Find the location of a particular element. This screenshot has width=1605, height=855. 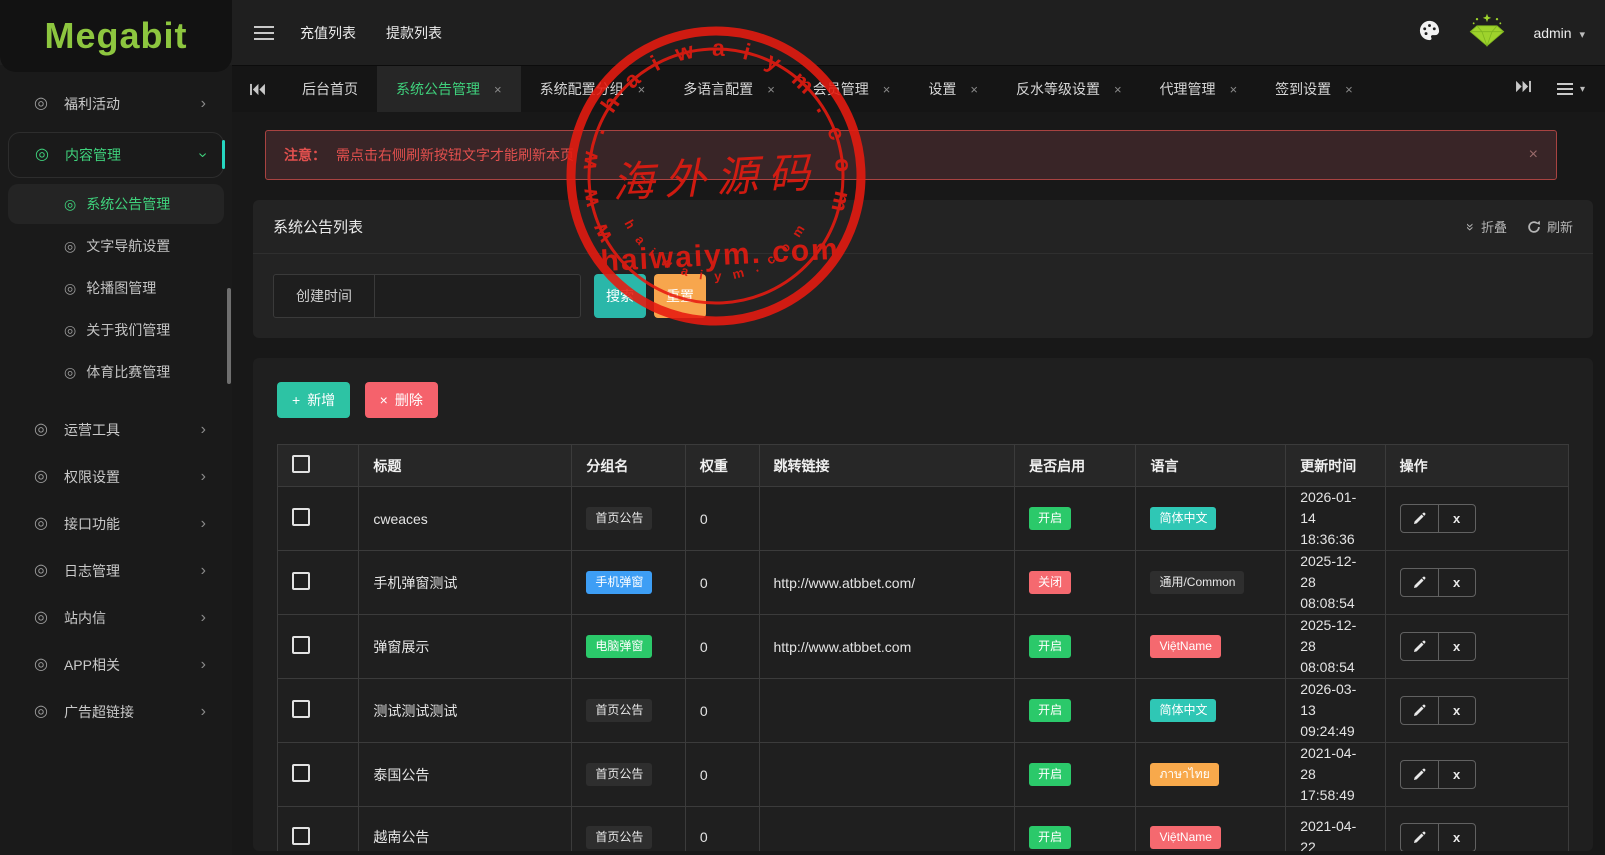

sidebar-item: ◎ 站内信 › is located at coordinates (116, 618).